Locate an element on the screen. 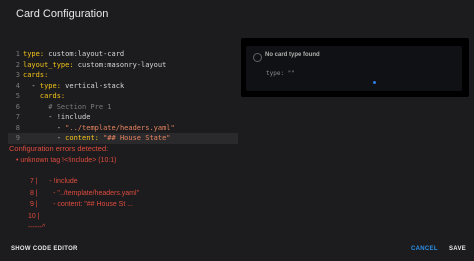 The width and height of the screenshot is (474, 261). line-number: 7 is located at coordinates (17, 117).